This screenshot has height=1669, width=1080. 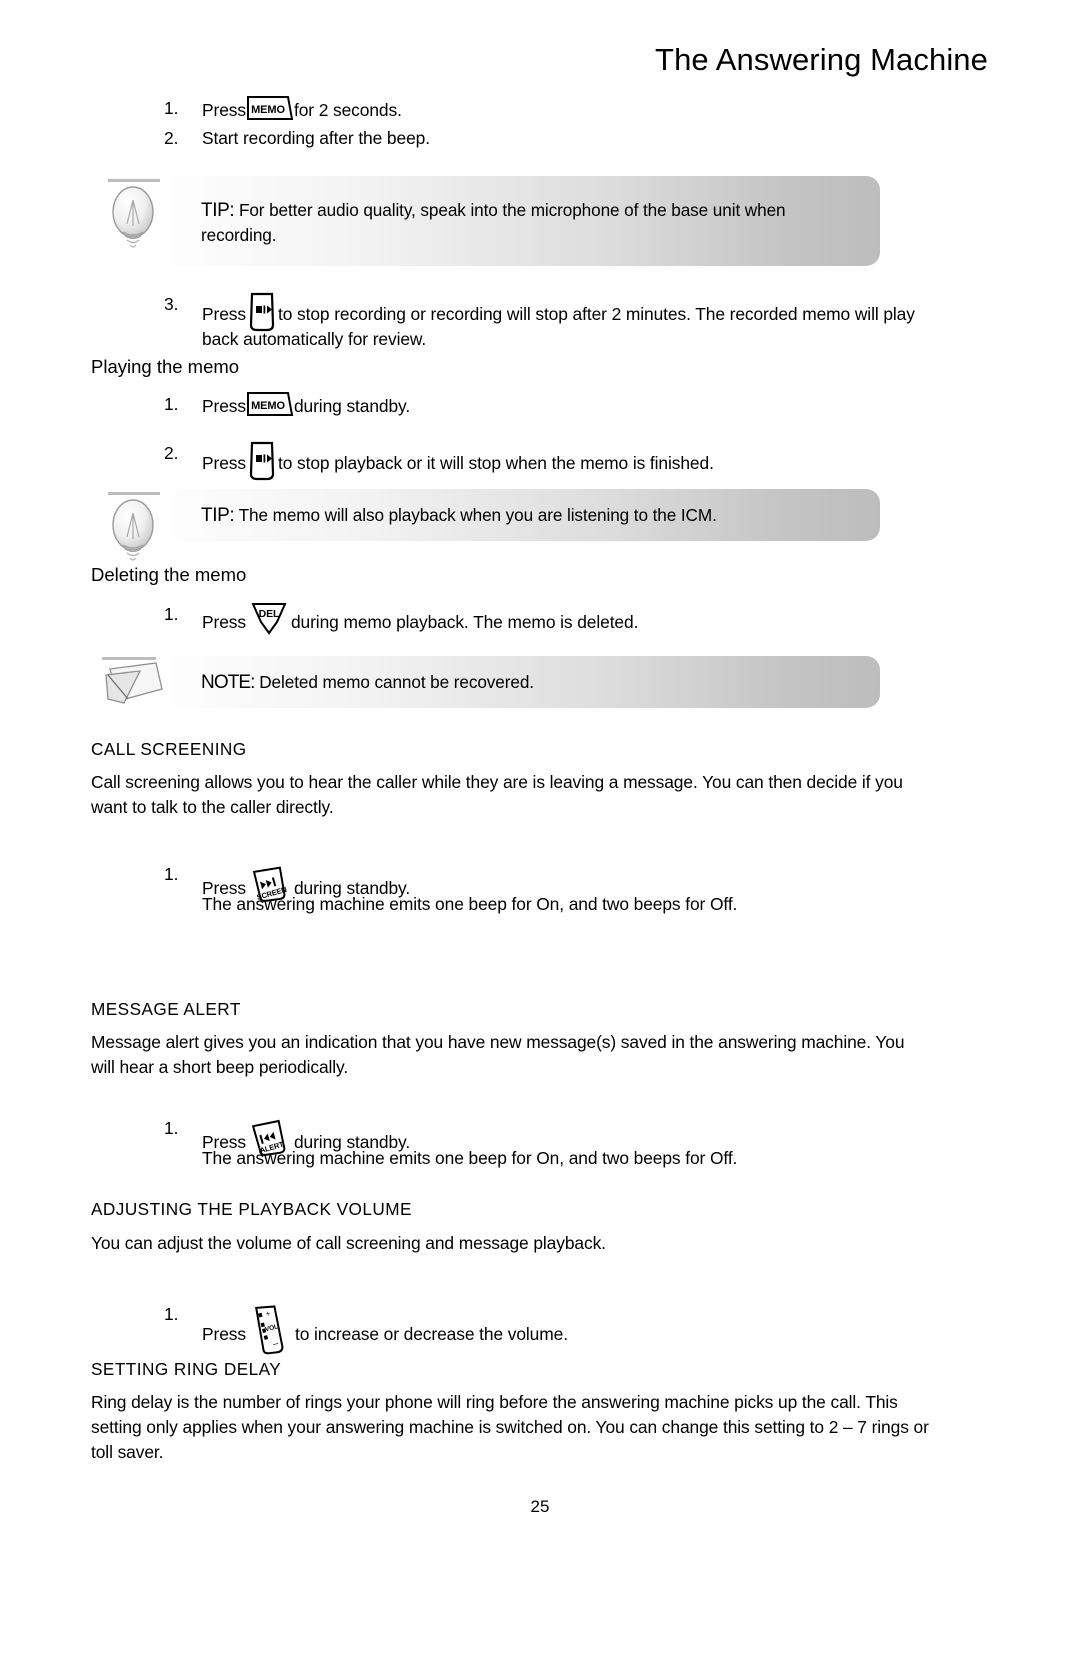 I want to click on note-callout-deleted-text: NOTE: Deleted memo cannot be recovered., so click(x=527, y=682).